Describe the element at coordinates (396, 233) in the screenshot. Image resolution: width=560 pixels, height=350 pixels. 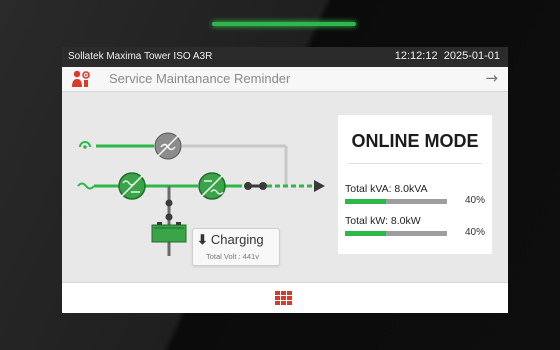
I see `kw-progress-bar` at that location.